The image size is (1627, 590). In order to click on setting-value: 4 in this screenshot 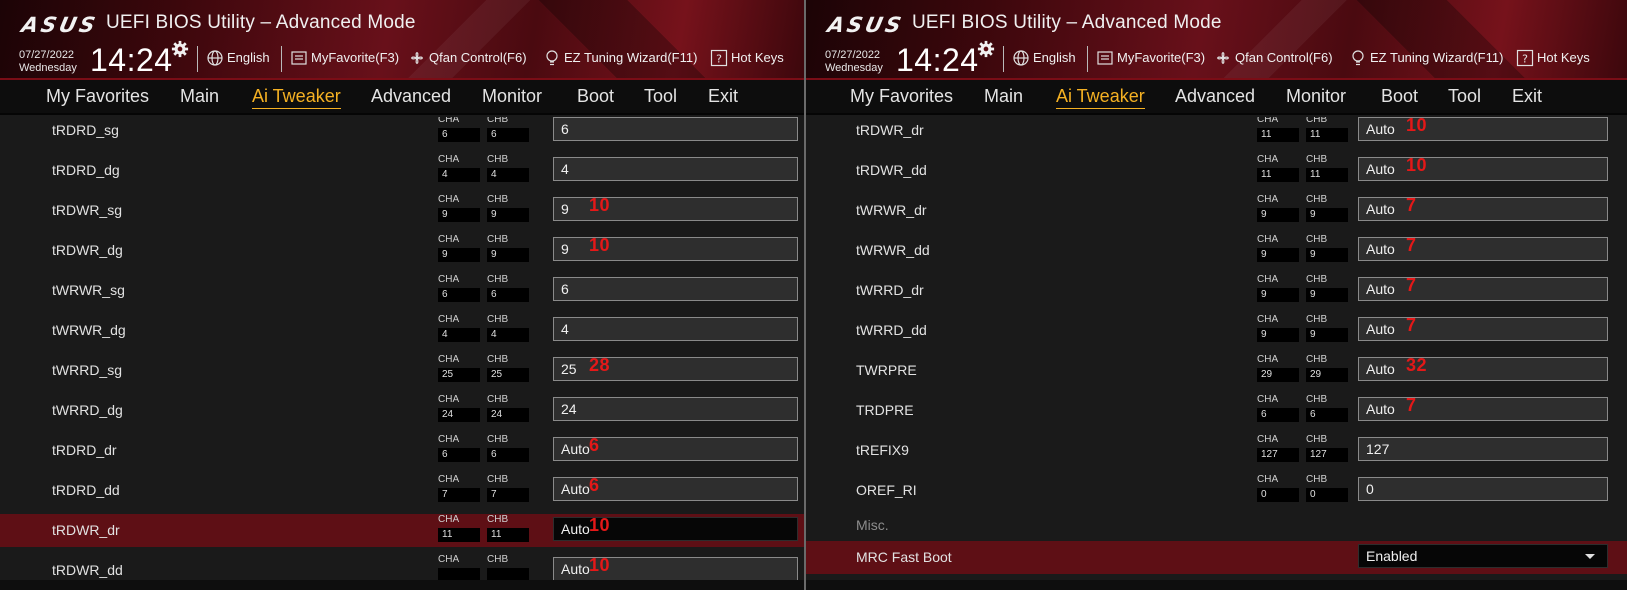, I will do `click(565, 169)`.